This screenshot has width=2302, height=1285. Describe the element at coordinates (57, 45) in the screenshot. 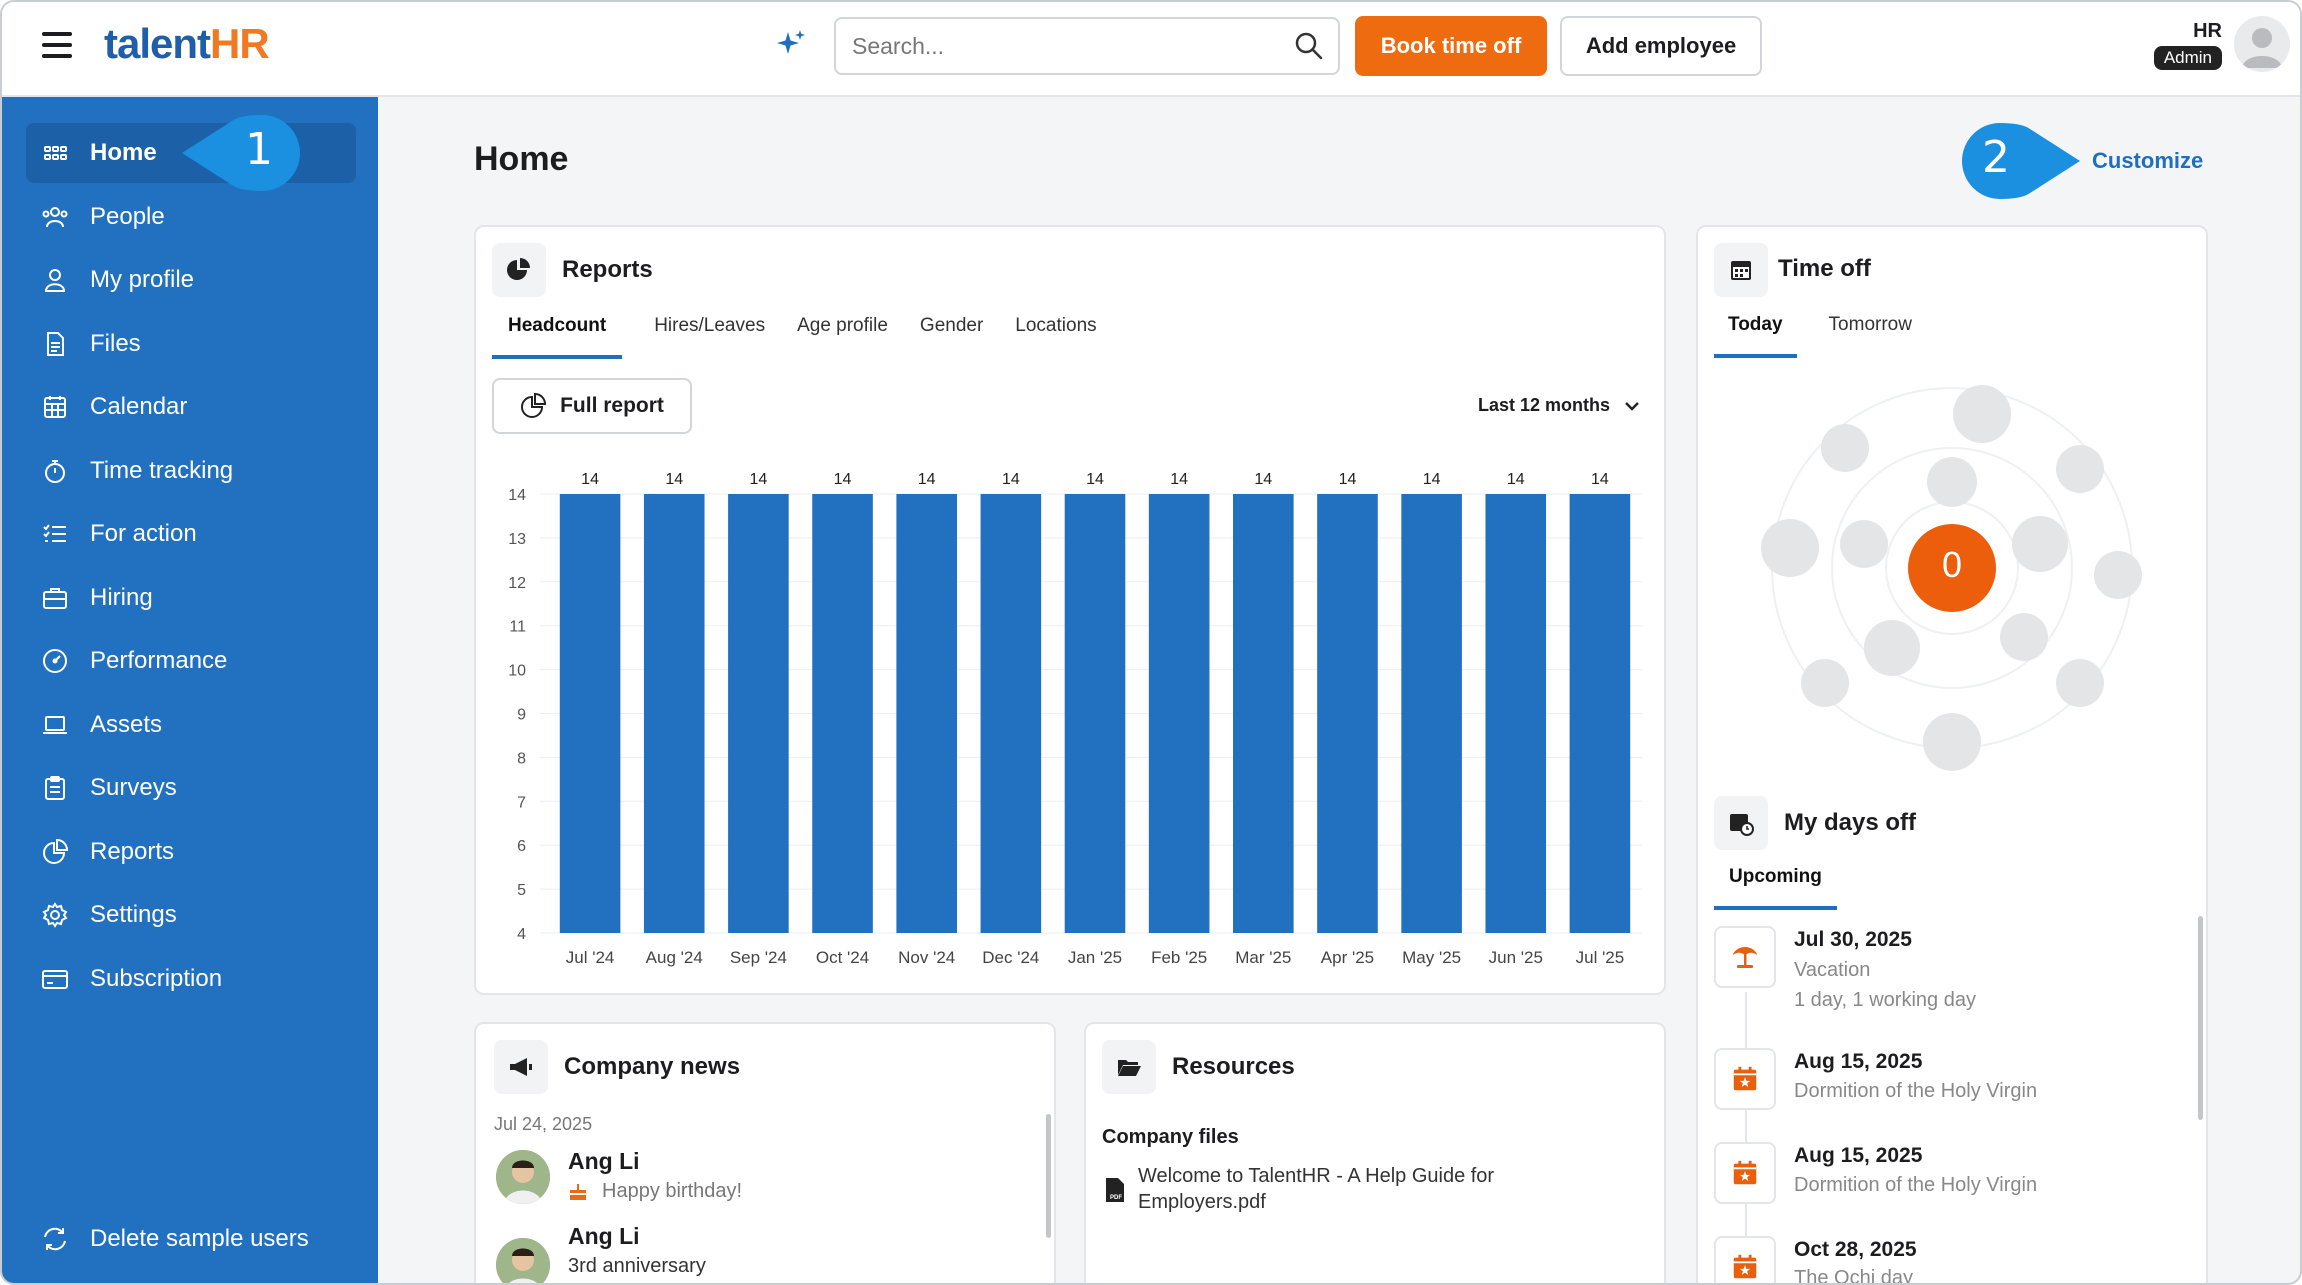

I see `menu-icon` at that location.